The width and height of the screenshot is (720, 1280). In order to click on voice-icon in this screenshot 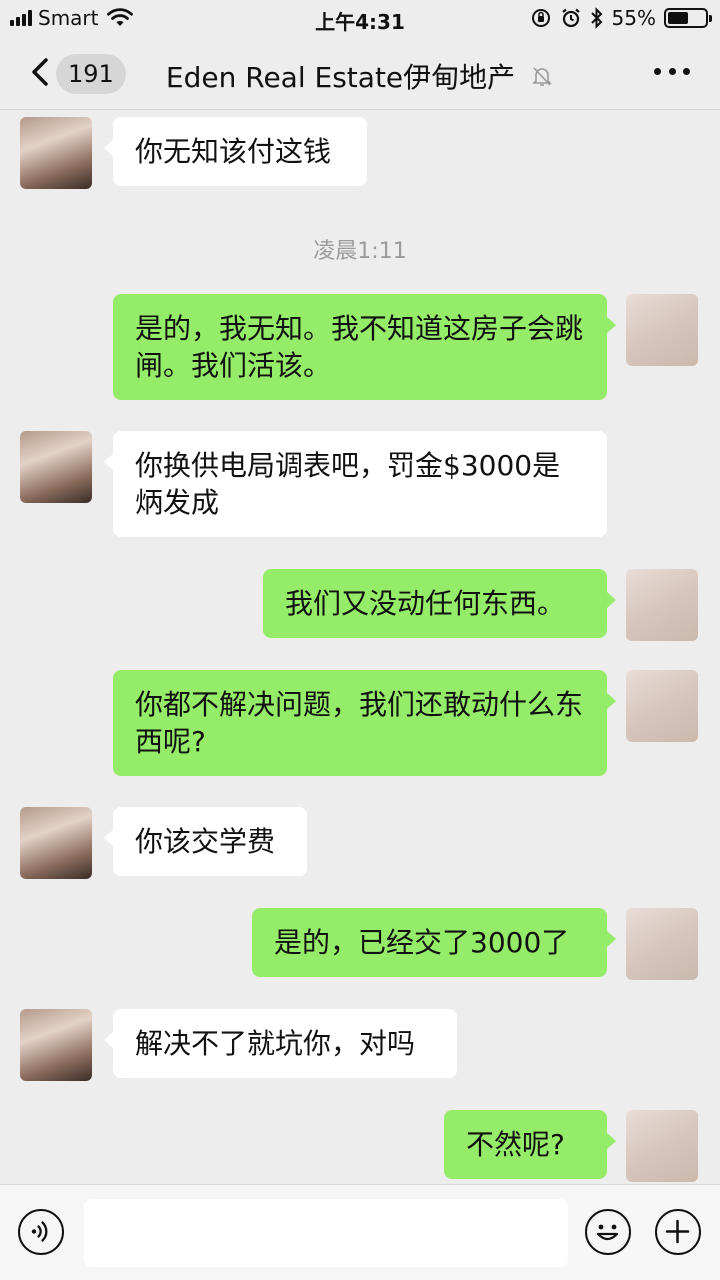, I will do `click(41, 1232)`.